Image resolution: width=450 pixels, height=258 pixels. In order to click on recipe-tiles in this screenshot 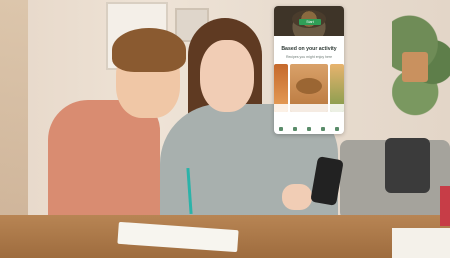, I will do `click(309, 88)`.